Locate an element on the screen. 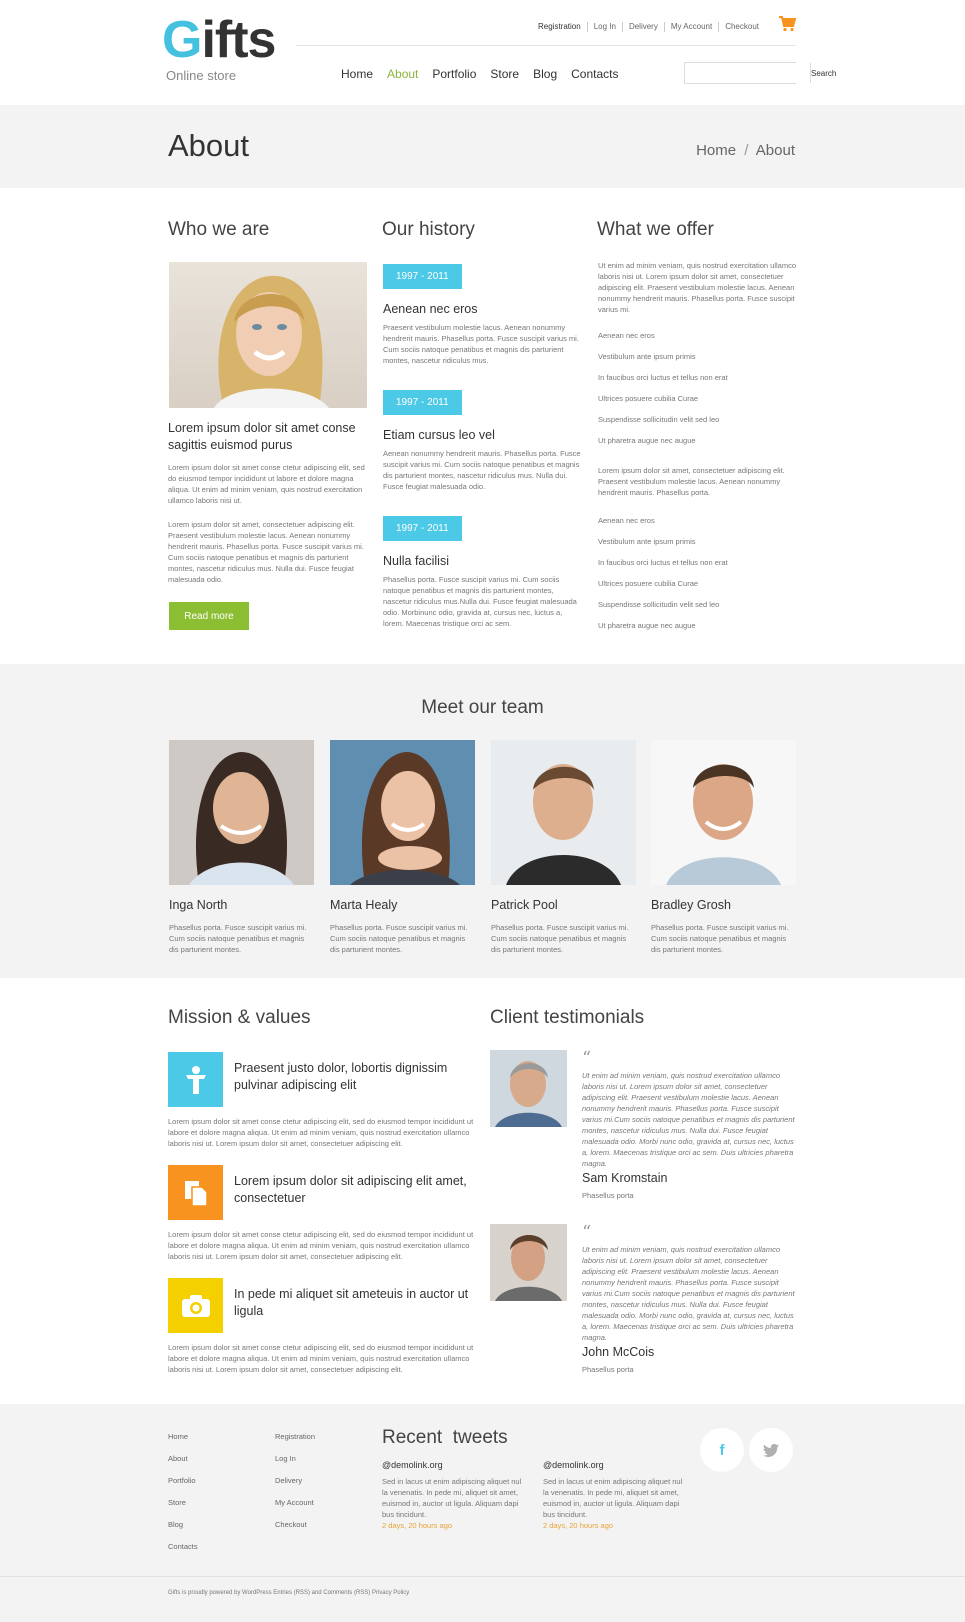  search-button: Search is located at coordinates (823, 73).